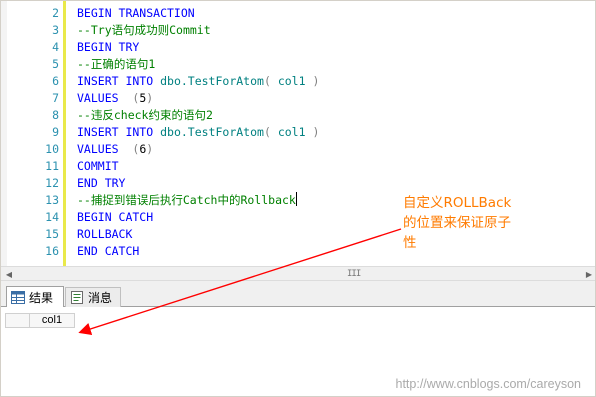 The image size is (596, 397). I want to click on code-token: BEGIN TRY, so click(108, 47).